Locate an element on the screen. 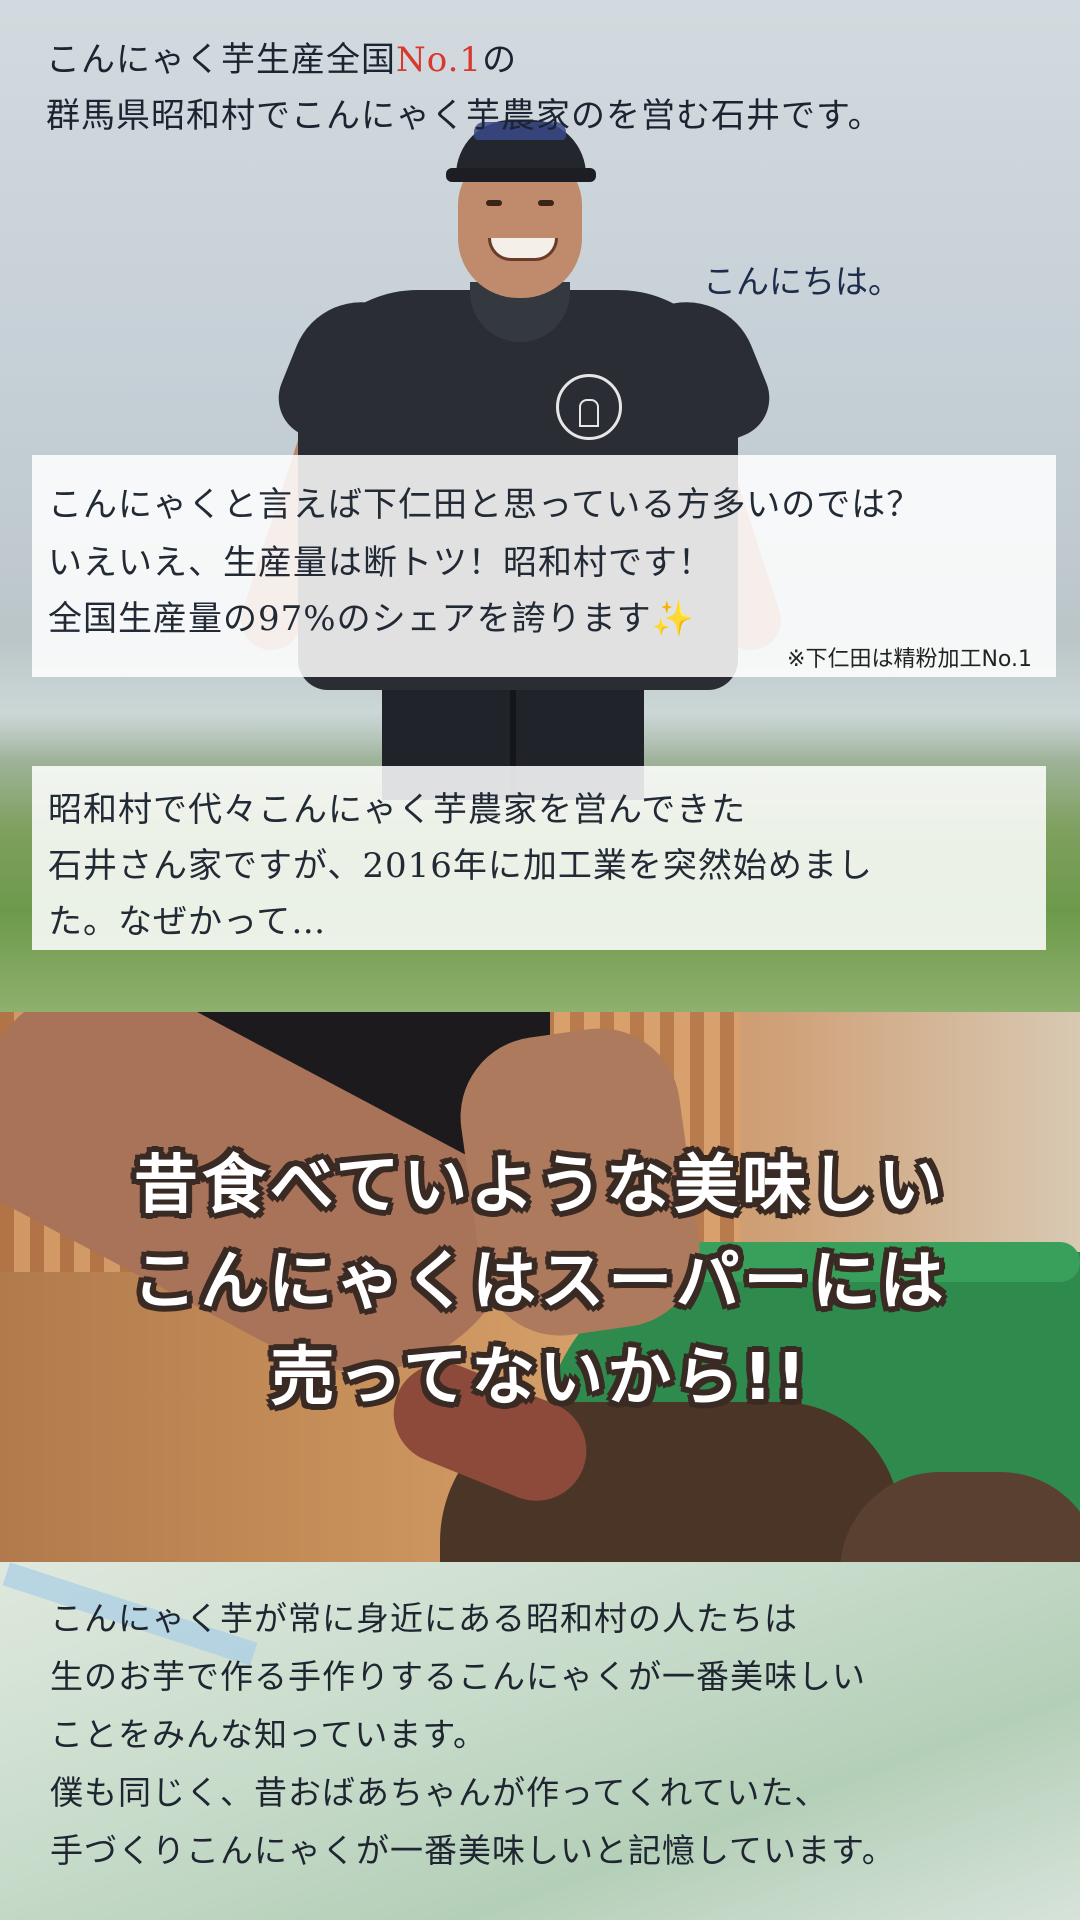 Image resolution: width=1080 pixels, height=1920 pixels. hero-line-1: こんにゃく芋生産全国No.1の is located at coordinates (281, 56).